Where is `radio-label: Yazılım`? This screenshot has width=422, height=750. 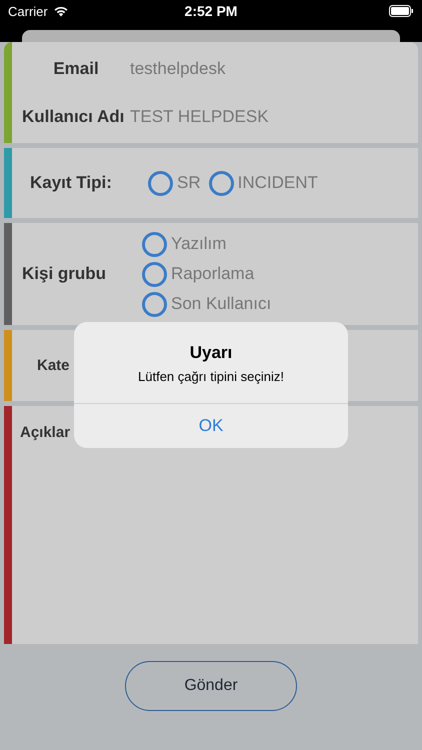 radio-label: Yazılım is located at coordinates (198, 244).